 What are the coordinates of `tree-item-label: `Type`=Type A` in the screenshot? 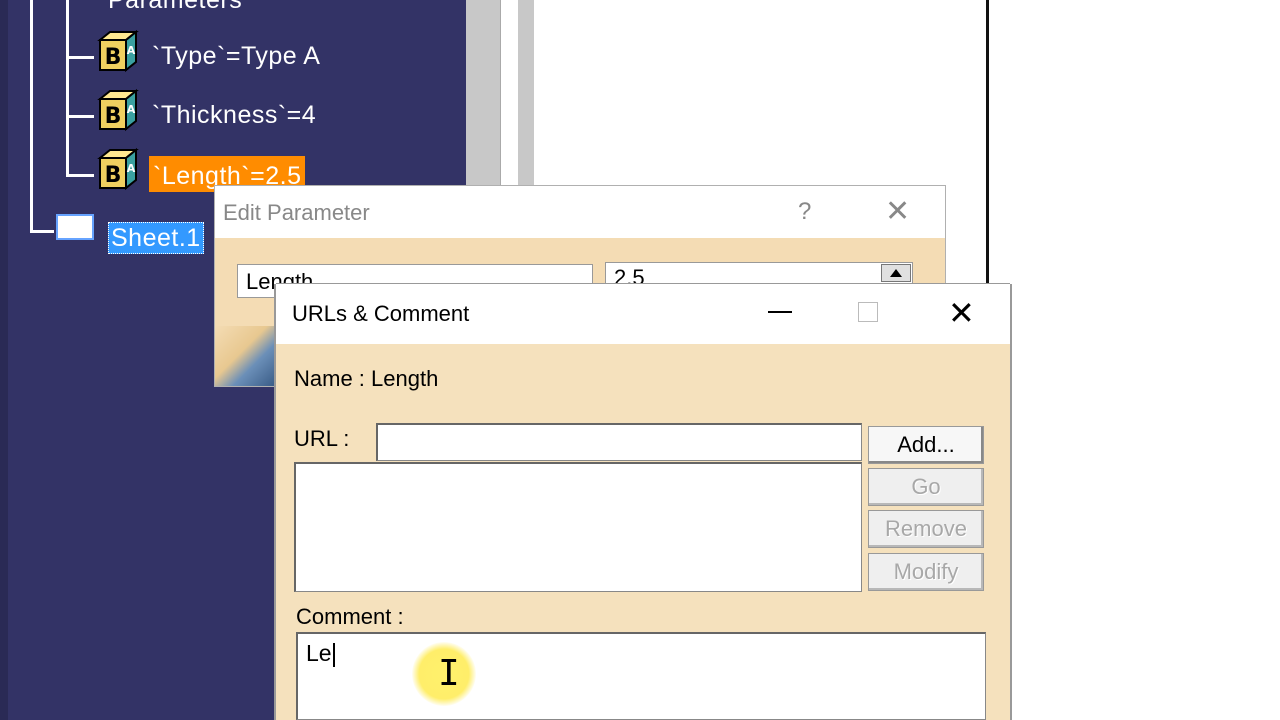 It's located at (236, 56).